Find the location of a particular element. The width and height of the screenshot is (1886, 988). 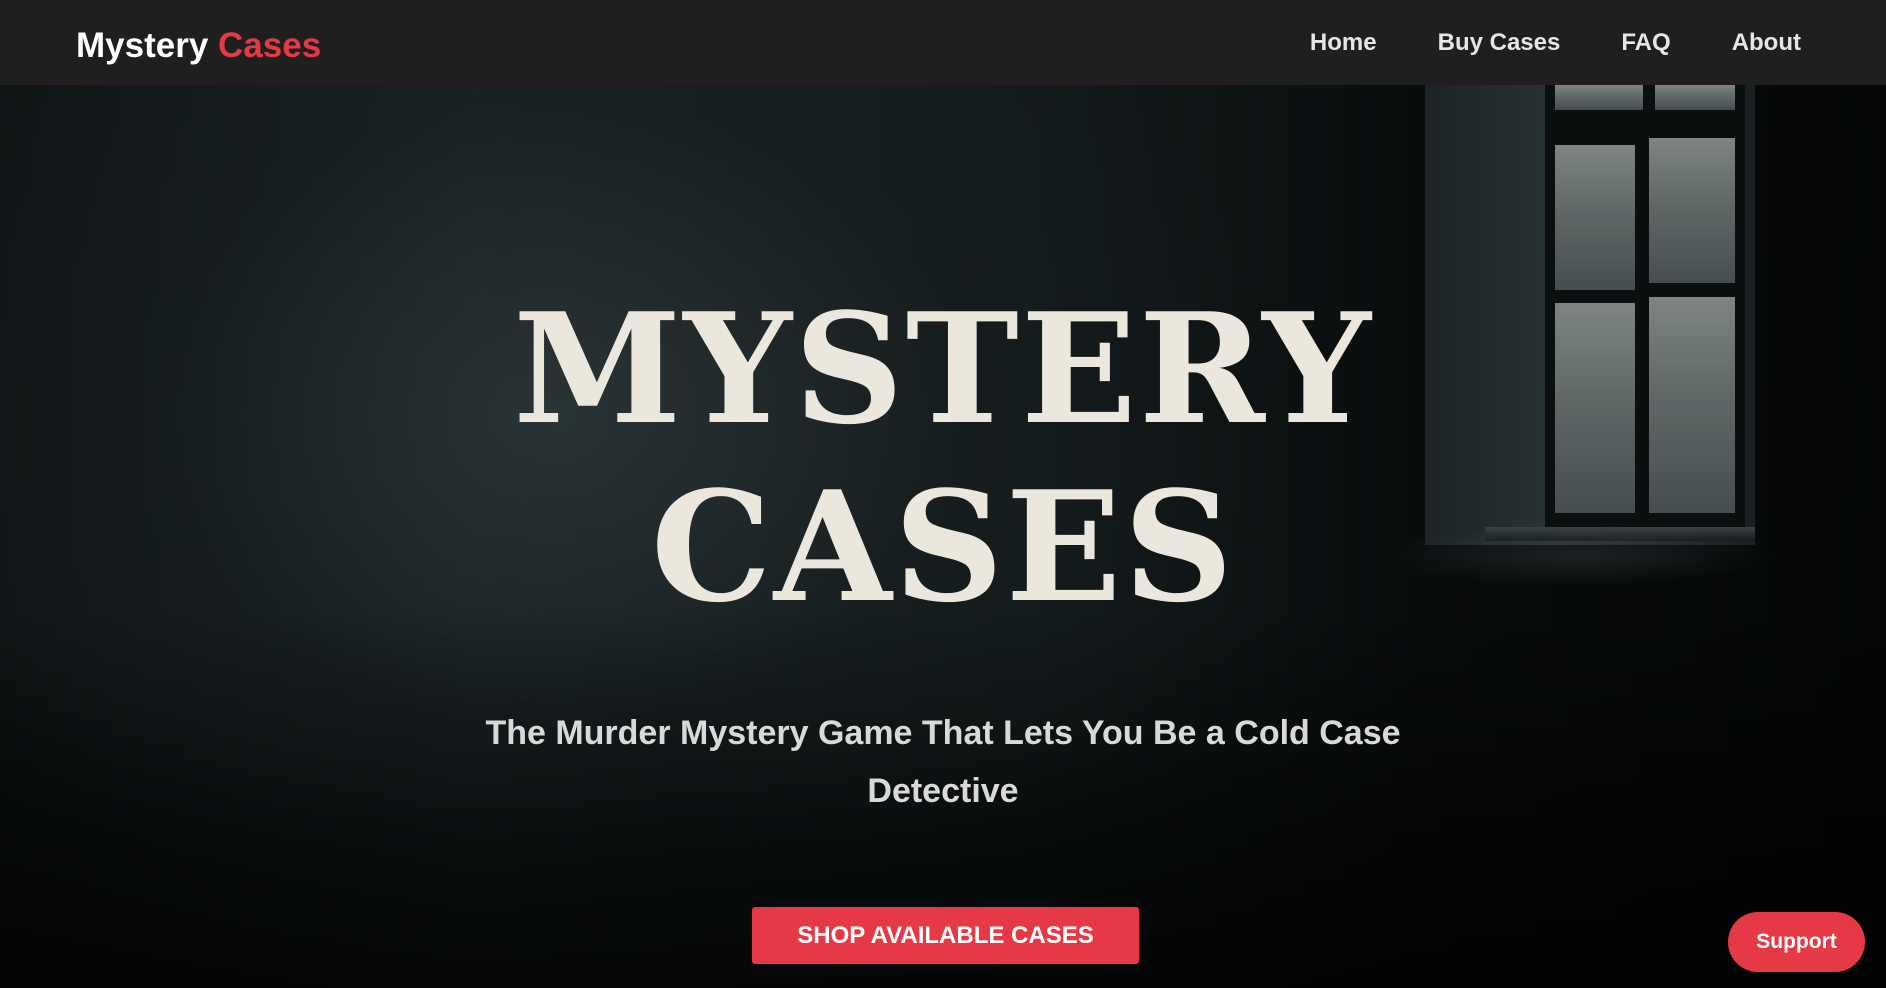

nav-link-buy-cases: Buy Cases is located at coordinates (1499, 43).